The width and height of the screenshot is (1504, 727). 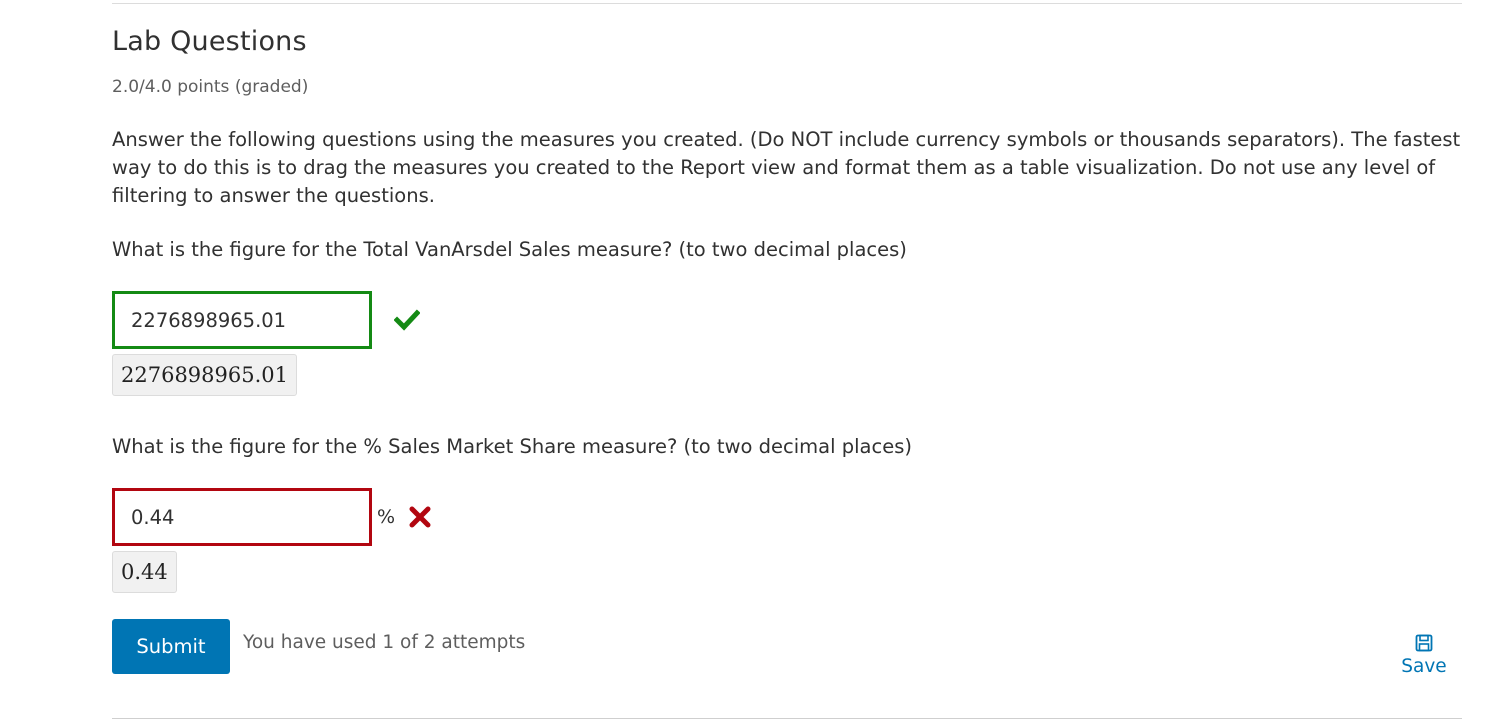 I want to click on question-2-math-preview: 0.44, so click(x=144, y=572).